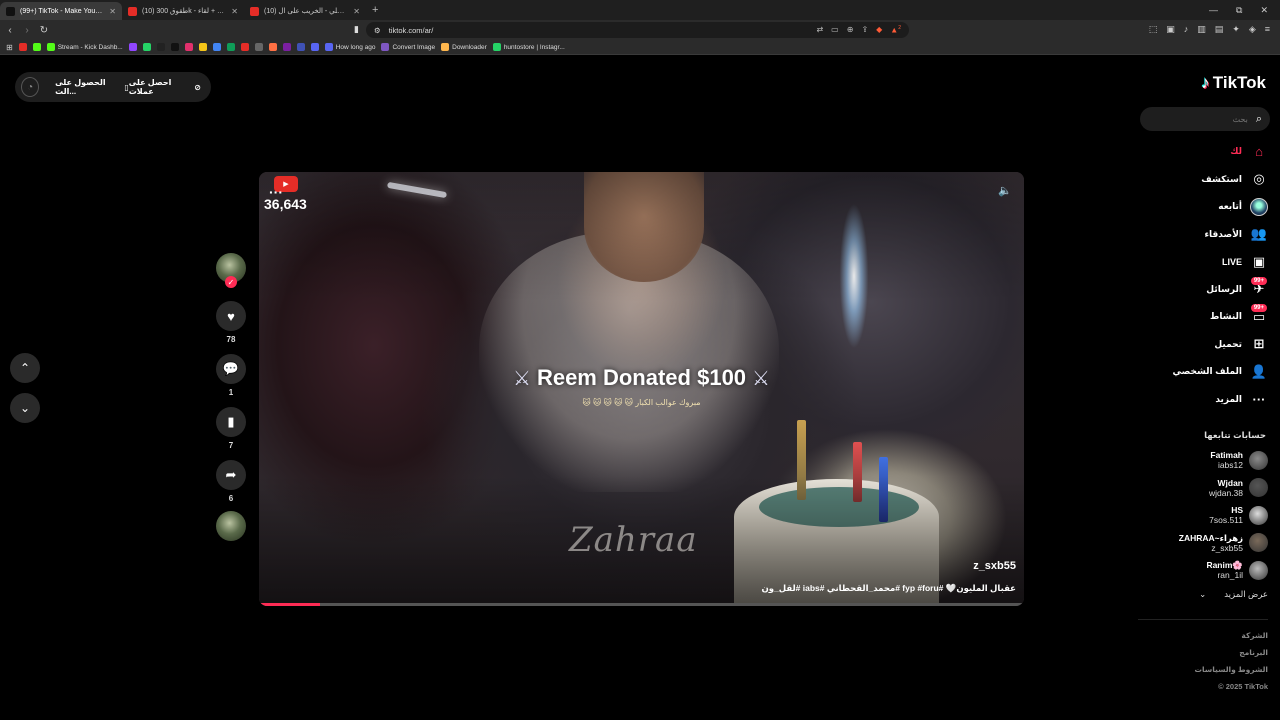 Image resolution: width=1280 pixels, height=720 pixels. I want to click on sidebar-item-more: المزيد ···, so click(1188, 400).